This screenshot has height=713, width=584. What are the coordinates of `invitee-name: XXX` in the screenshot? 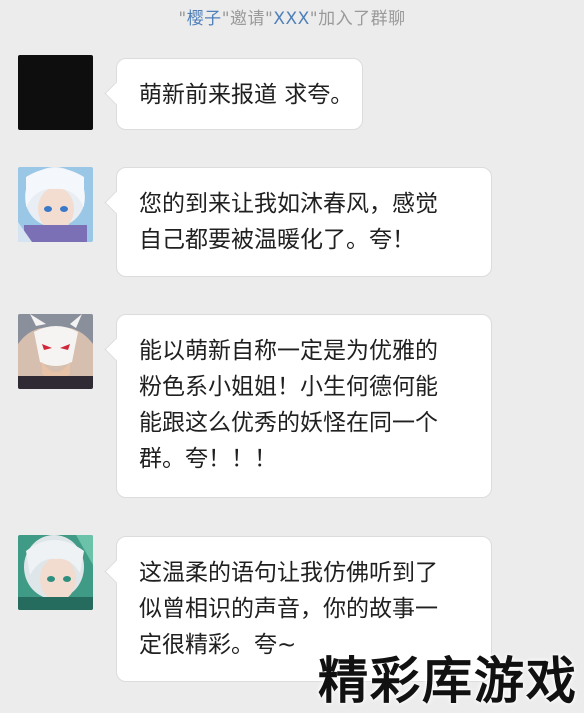 It's located at (291, 19).